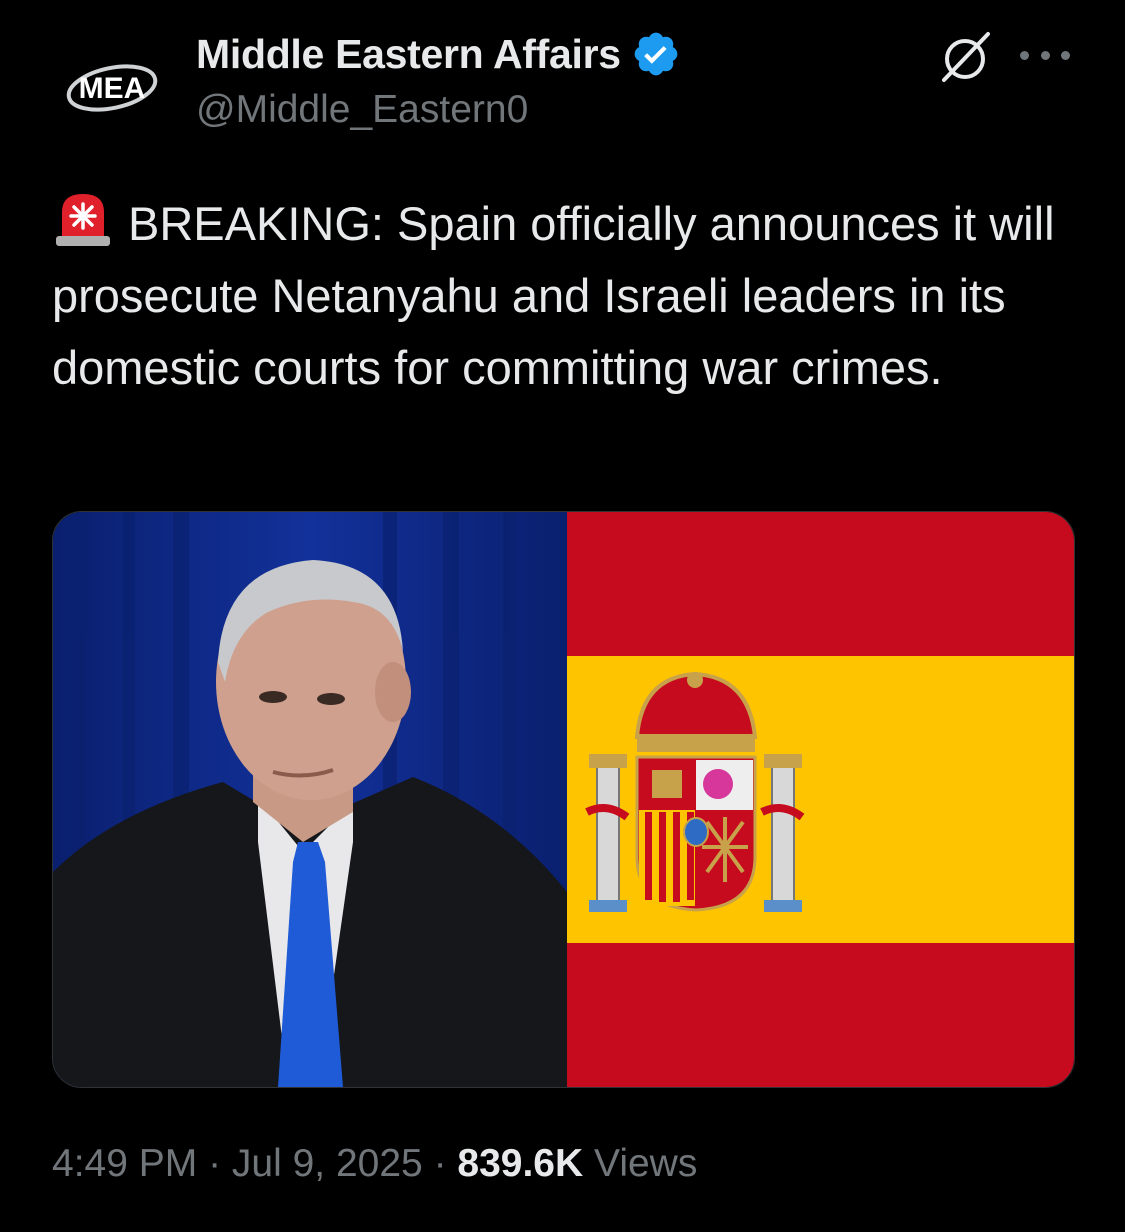 The width and height of the screenshot is (1125, 1232). What do you see at coordinates (965, 57) in the screenshot?
I see `grok-icon` at bounding box center [965, 57].